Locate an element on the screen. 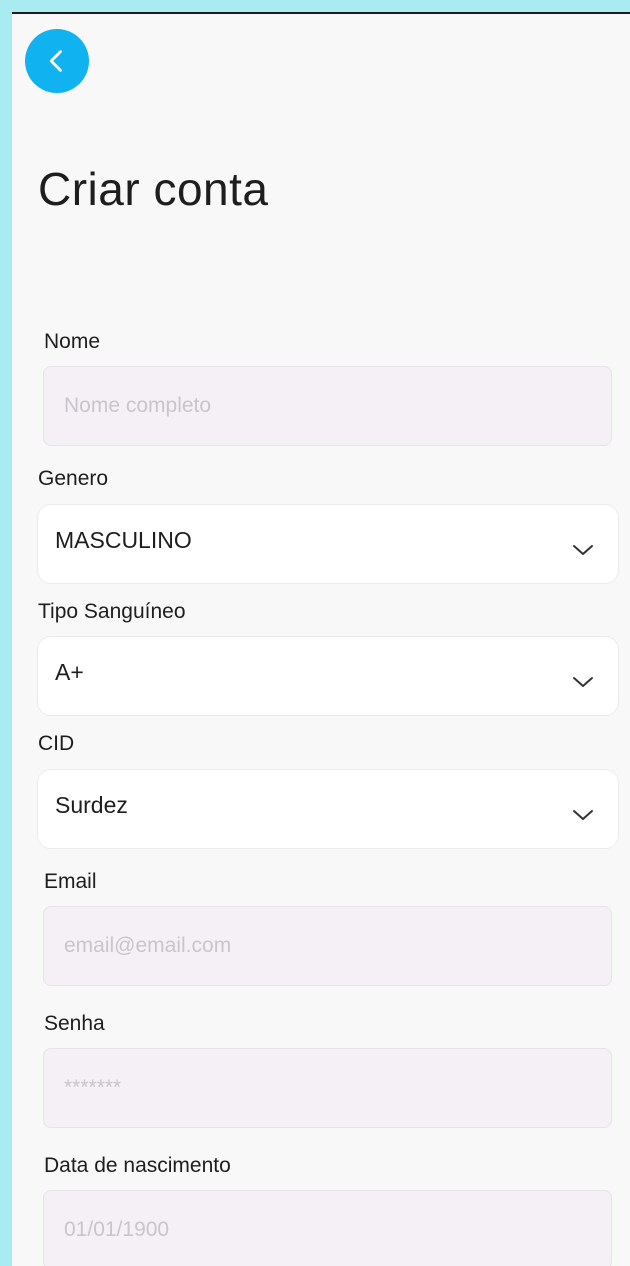  birth-date-label: Data de nascimento is located at coordinates (137, 1165).